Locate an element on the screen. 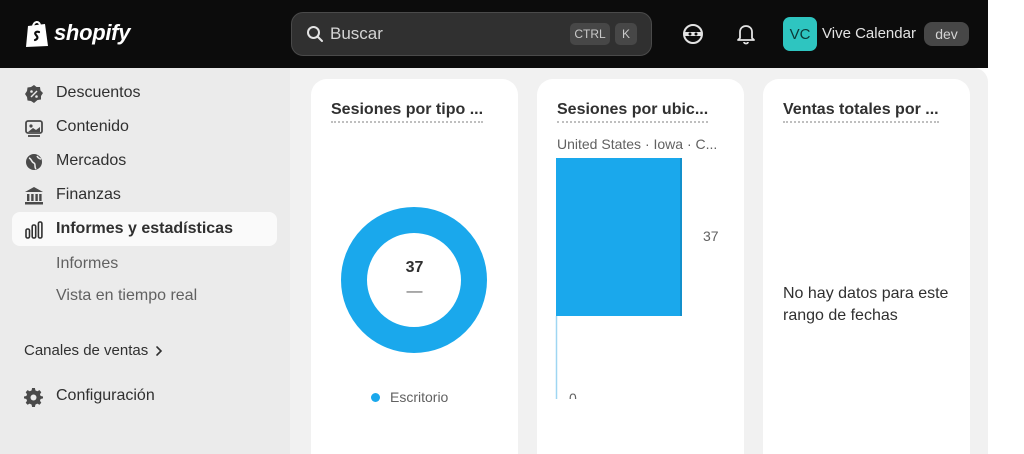 This screenshot has width=1024, height=454. search-icon is located at coordinates (315, 34).